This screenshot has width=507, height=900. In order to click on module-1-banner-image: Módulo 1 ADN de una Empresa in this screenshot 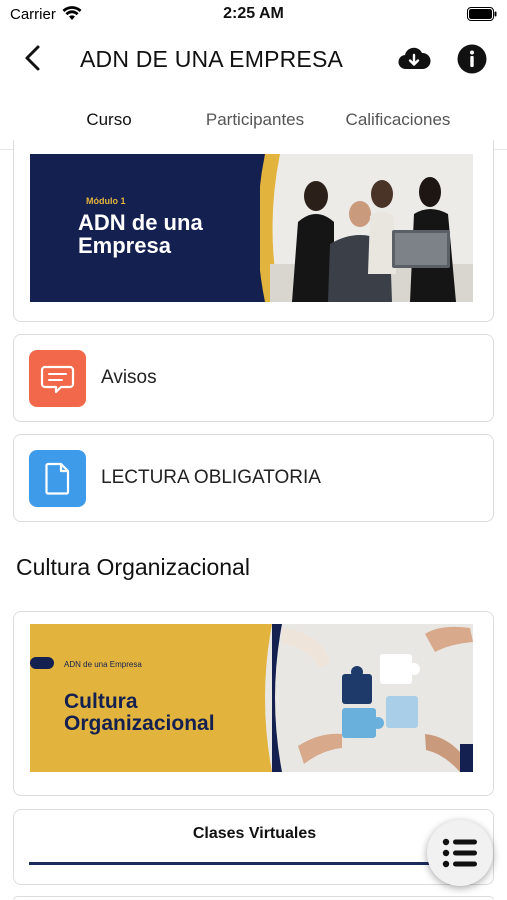, I will do `click(251, 228)`.